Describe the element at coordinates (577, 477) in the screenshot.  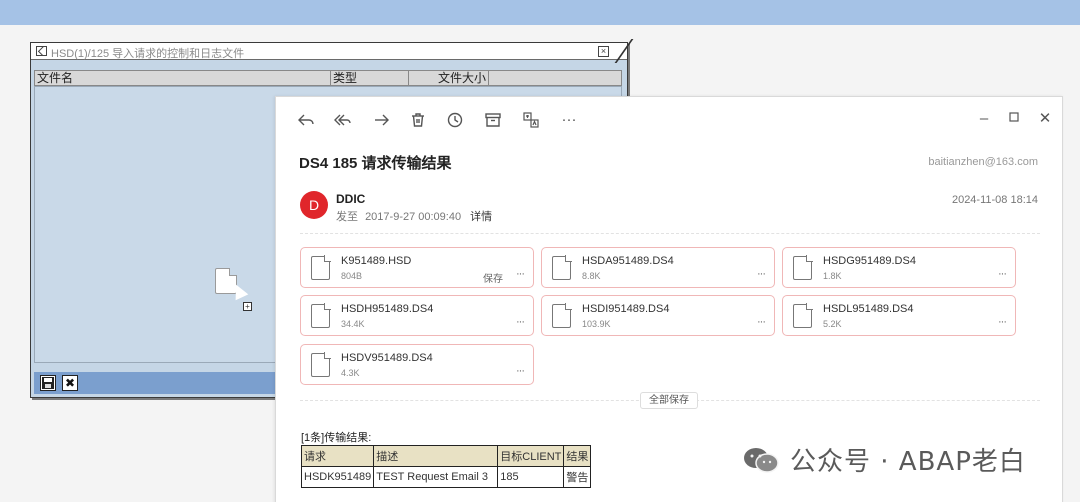
I see `cell-result: 警告` at that location.